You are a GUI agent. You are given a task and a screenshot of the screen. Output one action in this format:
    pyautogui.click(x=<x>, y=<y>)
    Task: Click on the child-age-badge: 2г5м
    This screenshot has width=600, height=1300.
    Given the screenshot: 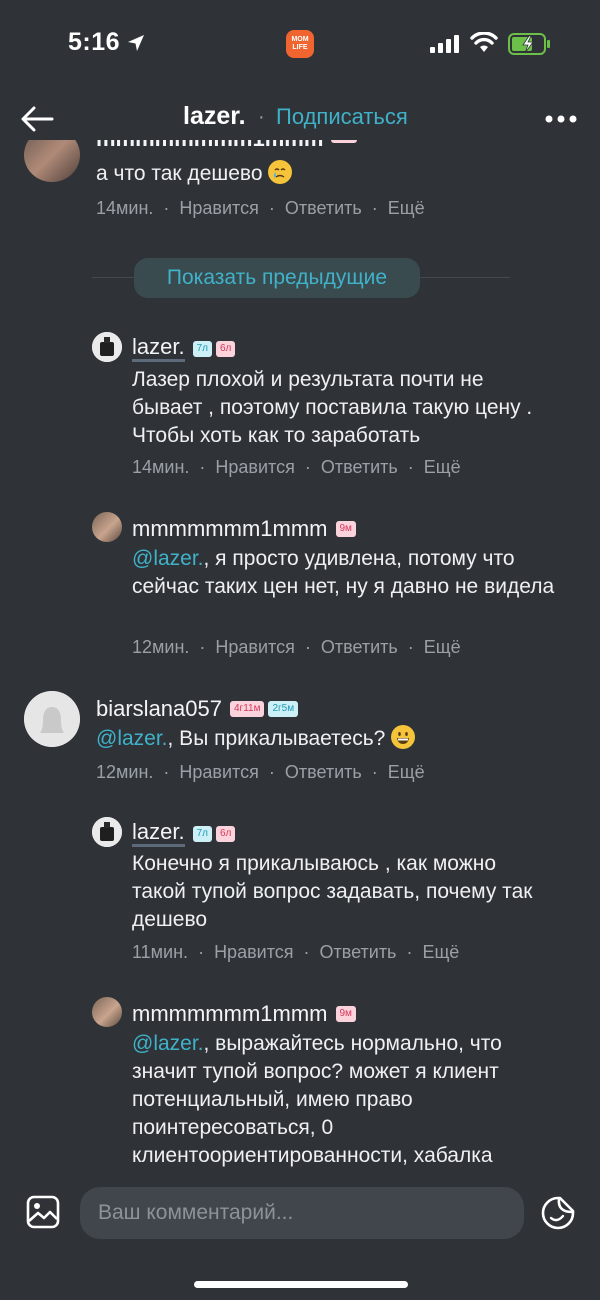 What is the action you would take?
    pyautogui.click(x=283, y=709)
    